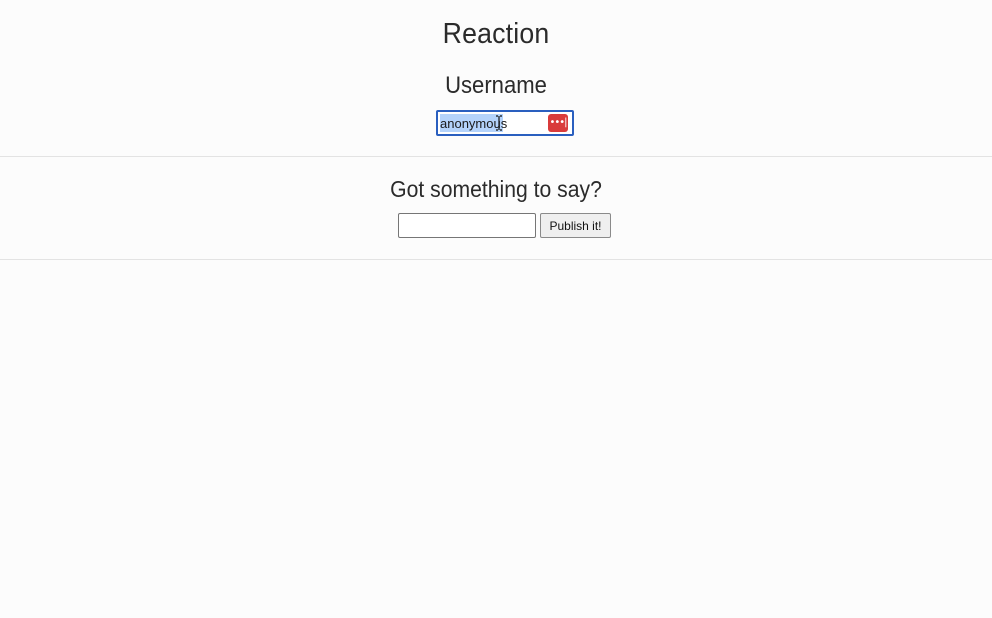 This screenshot has height=618, width=992. What do you see at coordinates (492, 123) in the screenshot?
I see `username-input` at bounding box center [492, 123].